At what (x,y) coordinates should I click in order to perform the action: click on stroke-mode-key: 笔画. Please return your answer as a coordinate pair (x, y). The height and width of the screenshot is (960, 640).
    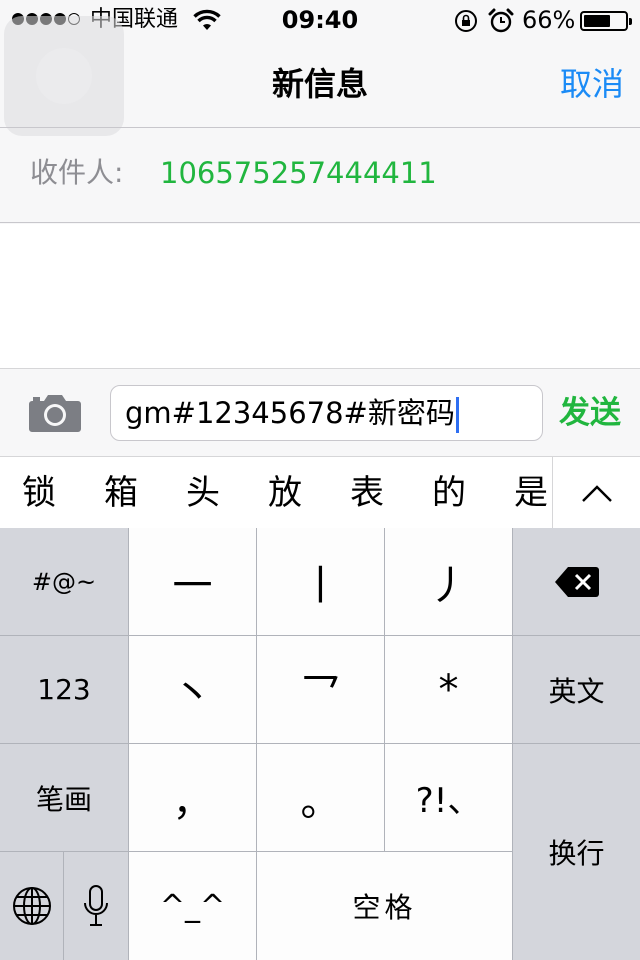
    Looking at the image, I should click on (64, 797).